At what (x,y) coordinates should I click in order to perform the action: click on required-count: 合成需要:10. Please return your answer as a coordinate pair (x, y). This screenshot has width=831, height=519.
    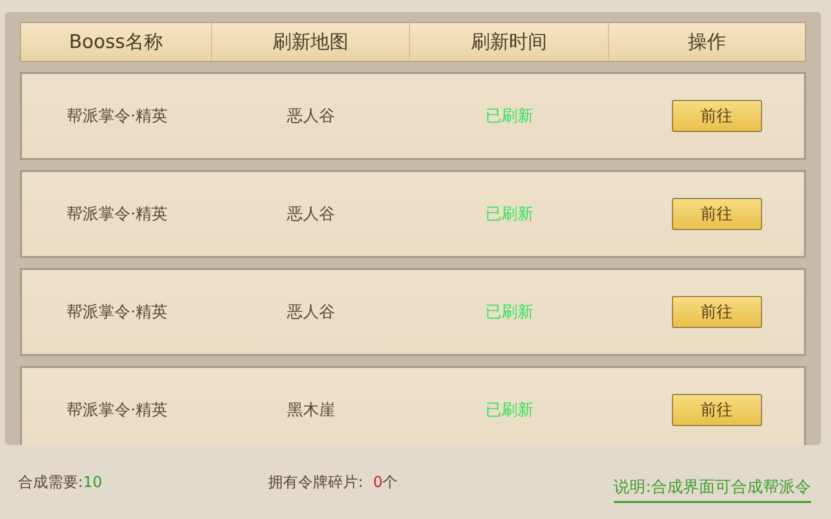
    Looking at the image, I should click on (60, 482).